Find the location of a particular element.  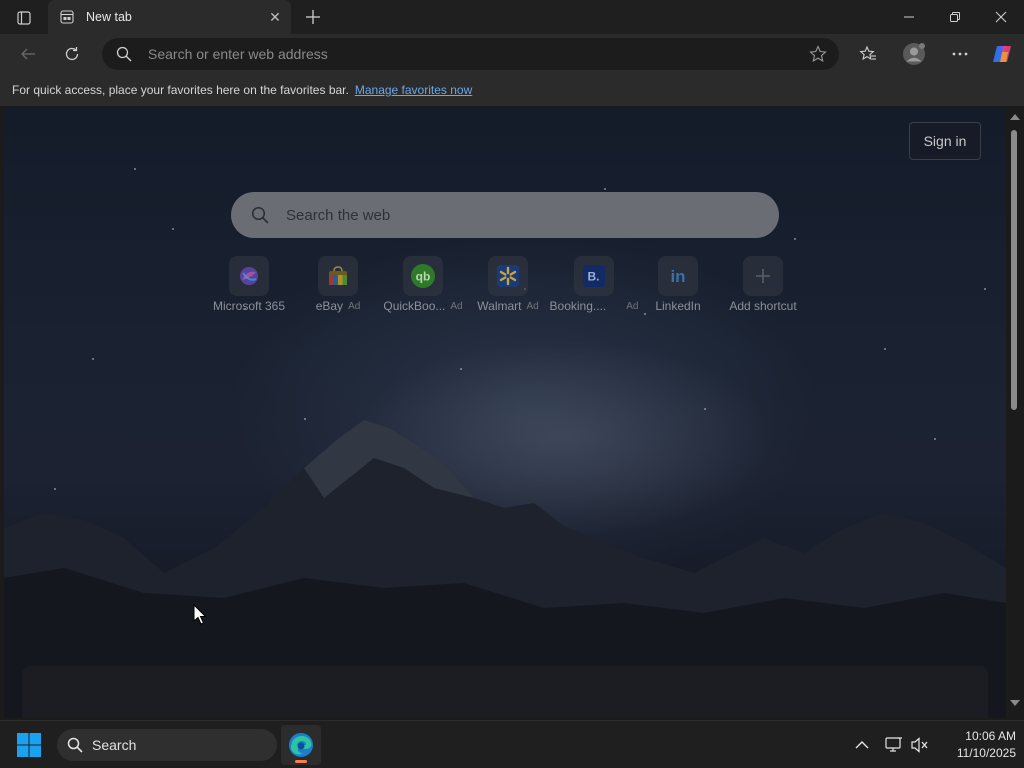

refresh-button is located at coordinates (72, 54).